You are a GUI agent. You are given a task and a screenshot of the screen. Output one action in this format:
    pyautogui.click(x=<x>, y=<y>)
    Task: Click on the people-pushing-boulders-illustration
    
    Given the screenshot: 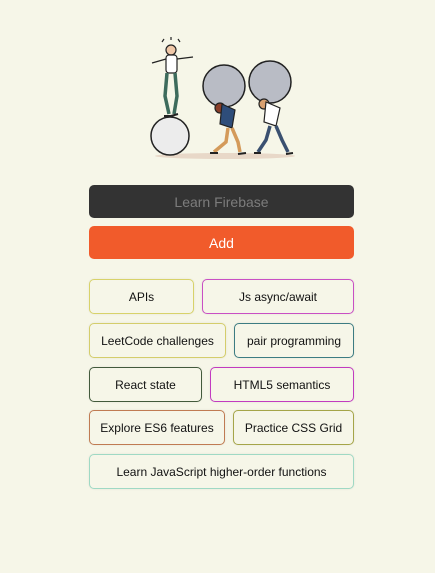 What is the action you would take?
    pyautogui.click(x=222, y=98)
    